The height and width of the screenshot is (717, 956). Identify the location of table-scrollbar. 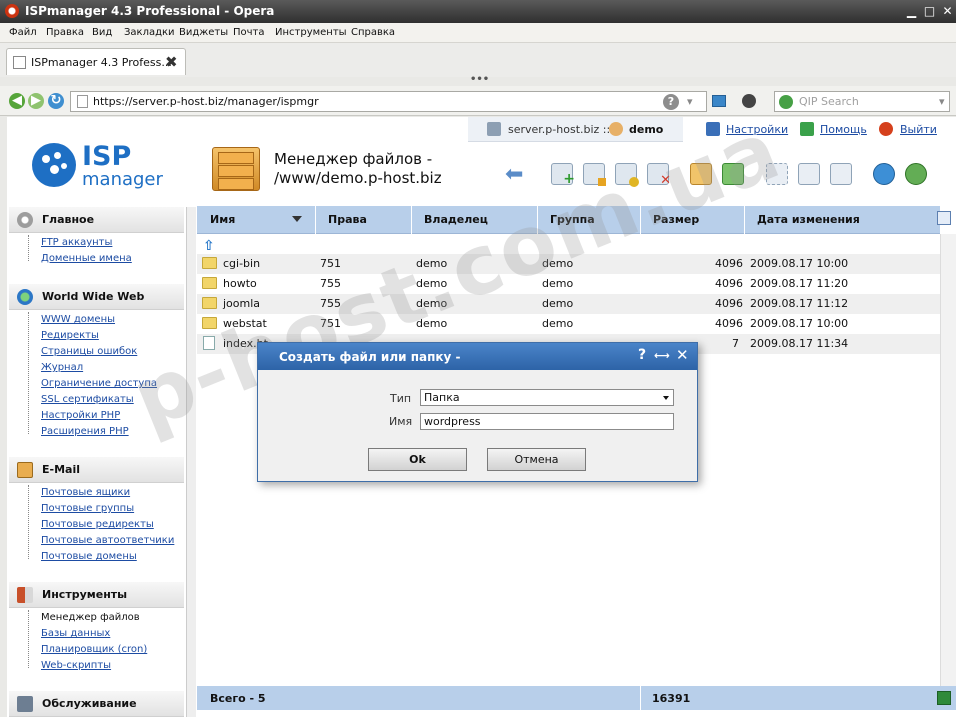
(948, 460).